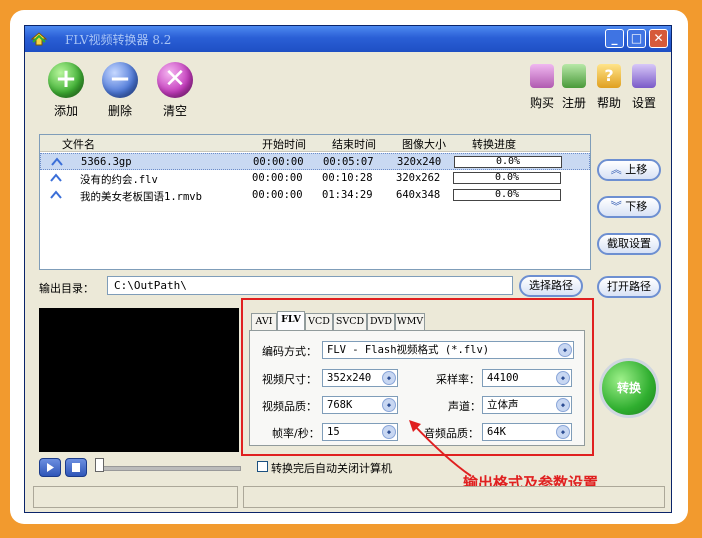 Image resolution: width=702 pixels, height=538 pixels. Describe the element at coordinates (636, 206) in the screenshot. I see `move-down-label: 下移` at that location.